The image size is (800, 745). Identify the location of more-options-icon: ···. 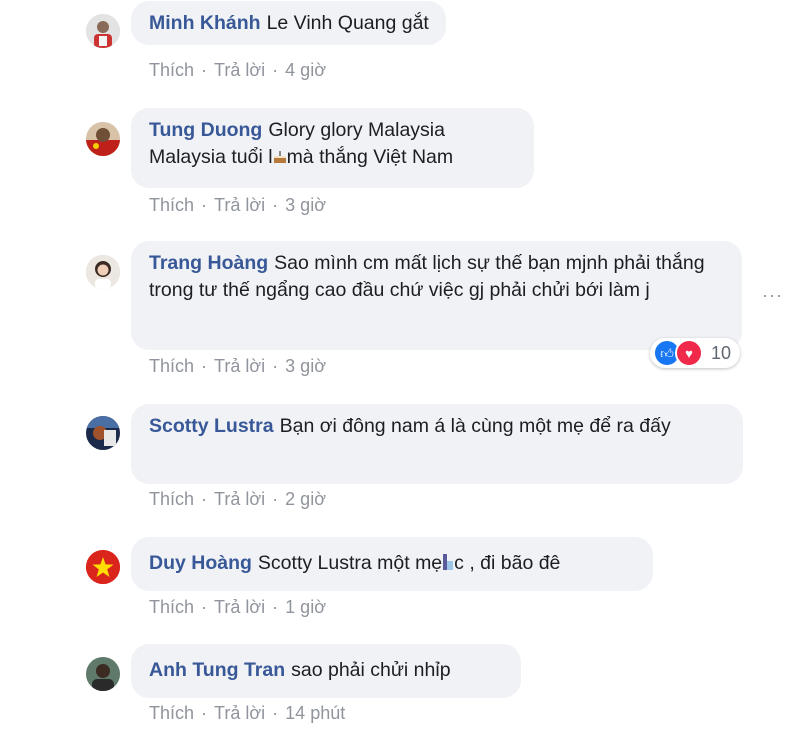
(772, 295).